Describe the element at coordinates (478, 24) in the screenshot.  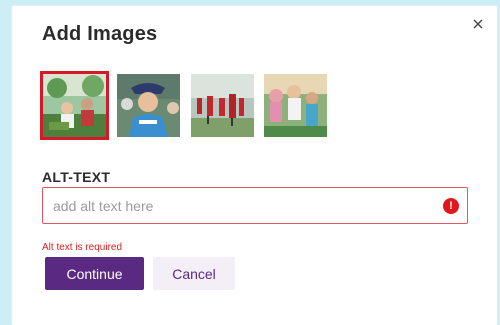
I see `close-icon` at that location.